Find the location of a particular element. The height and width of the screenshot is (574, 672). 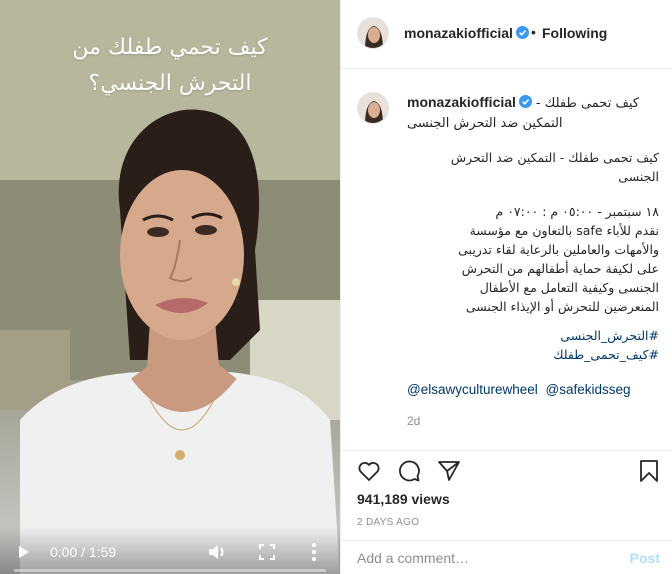

comment-bubble-icon is located at coordinates (409, 471).